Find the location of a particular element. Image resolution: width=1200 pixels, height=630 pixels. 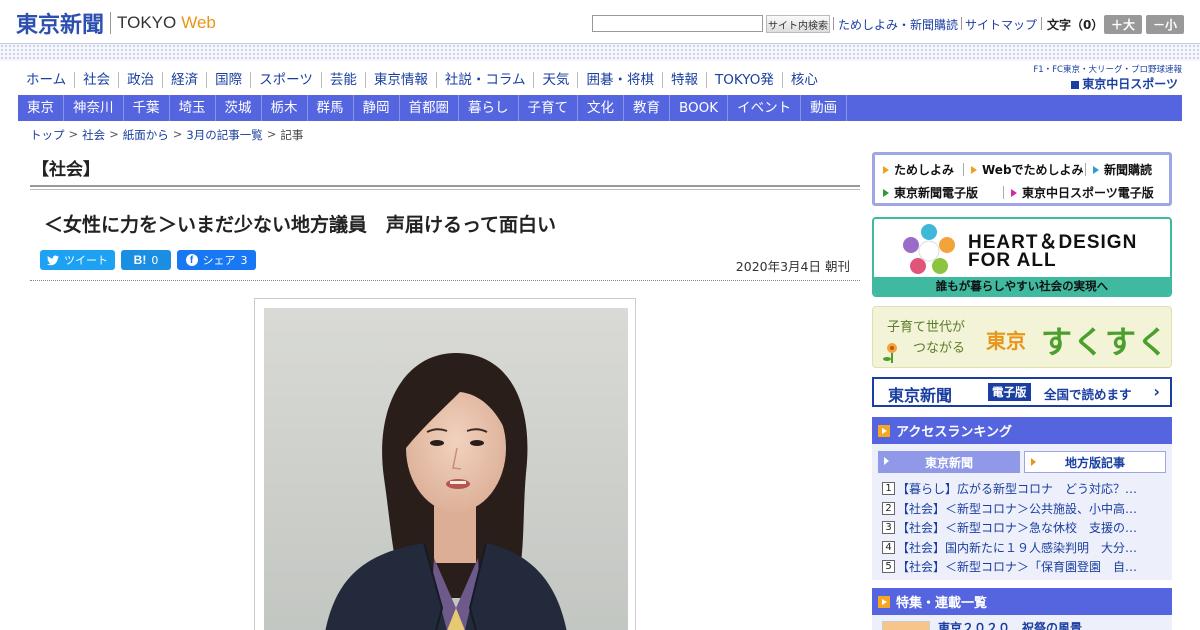

chunichi-sports-logo: F1・FC東京・大リーグ・プロ野球速報 東京中日スポーツ is located at coordinates (1103, 77).